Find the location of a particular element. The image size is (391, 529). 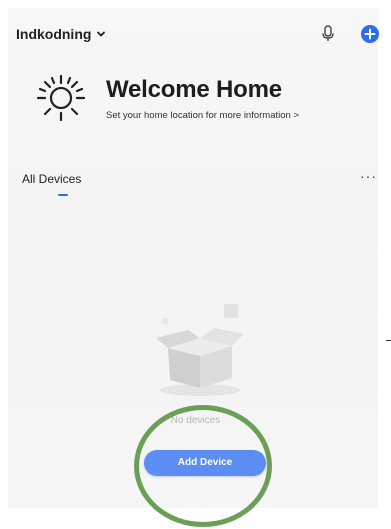

home-name: Indkodning is located at coordinates (54, 34).